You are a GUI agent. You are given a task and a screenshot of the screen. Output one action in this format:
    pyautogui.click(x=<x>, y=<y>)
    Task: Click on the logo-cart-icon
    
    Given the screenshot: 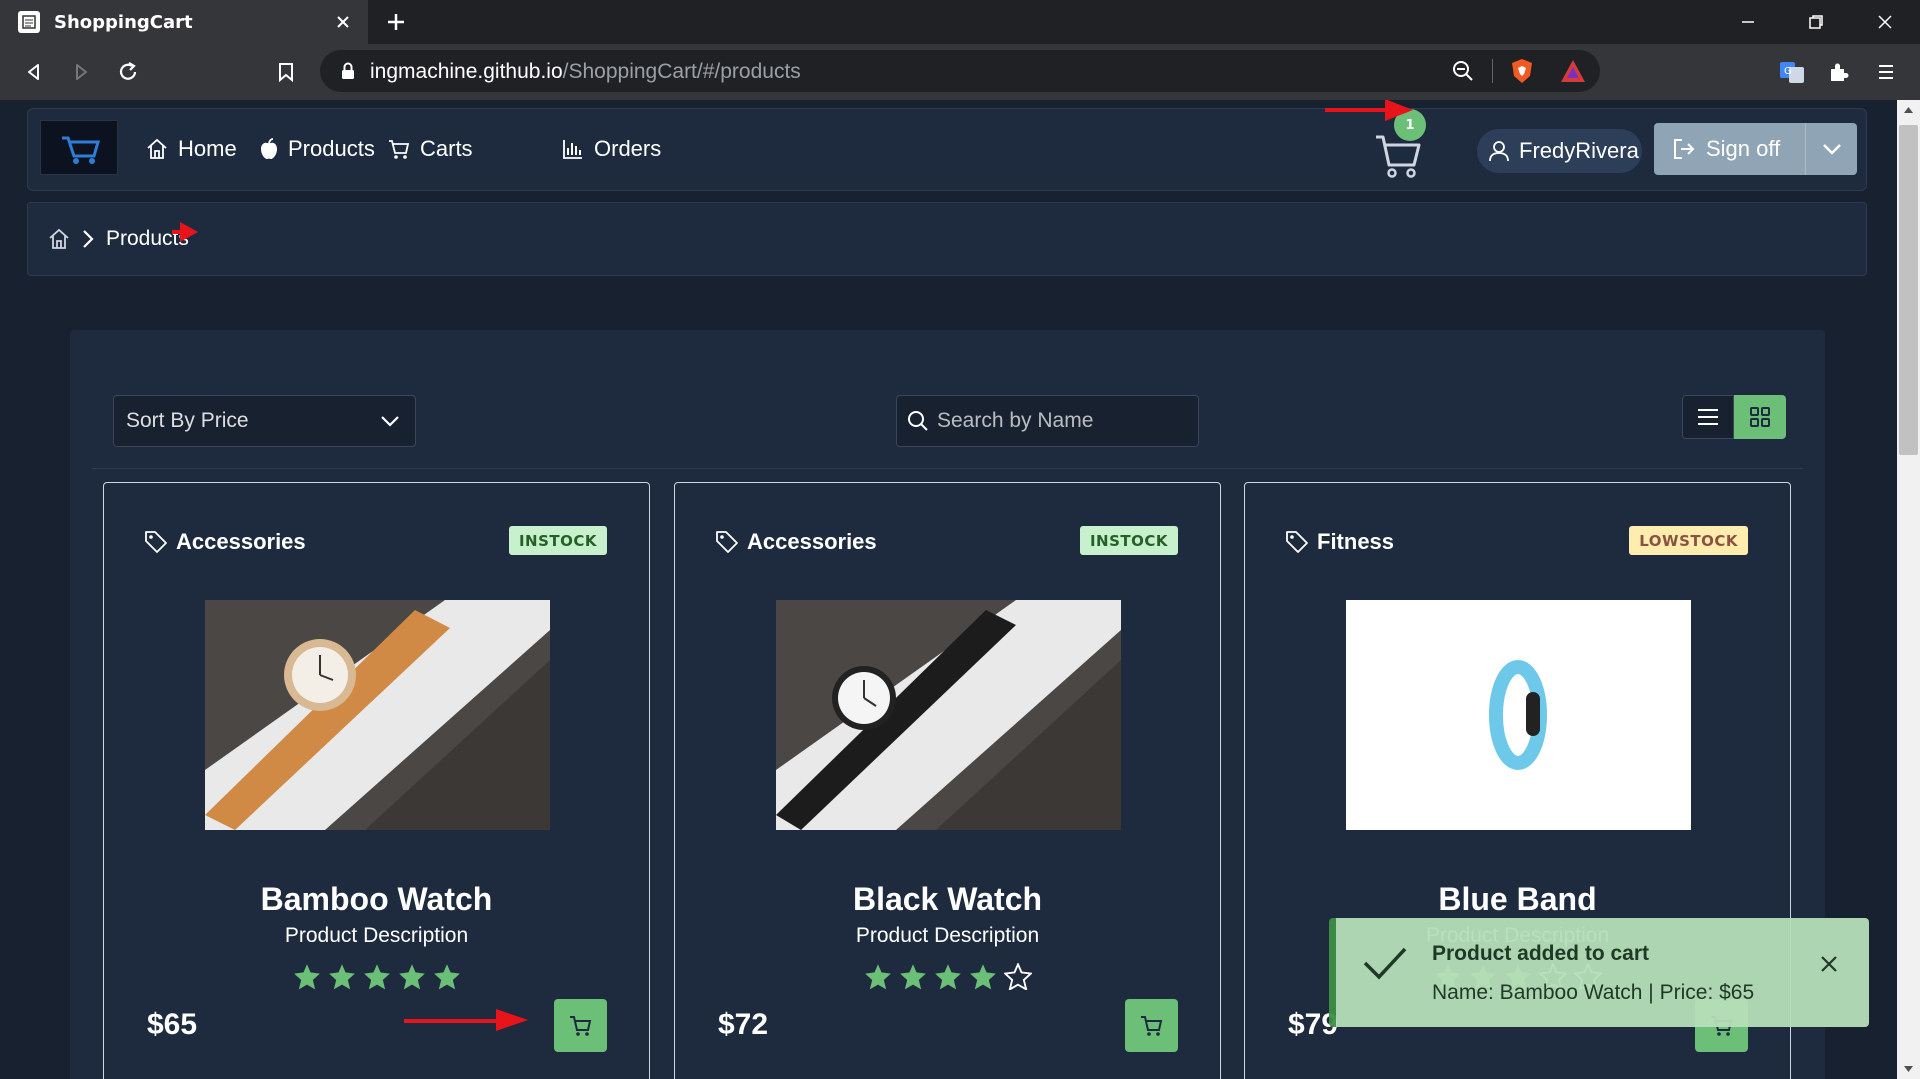 What is the action you would take?
    pyautogui.click(x=81, y=150)
    